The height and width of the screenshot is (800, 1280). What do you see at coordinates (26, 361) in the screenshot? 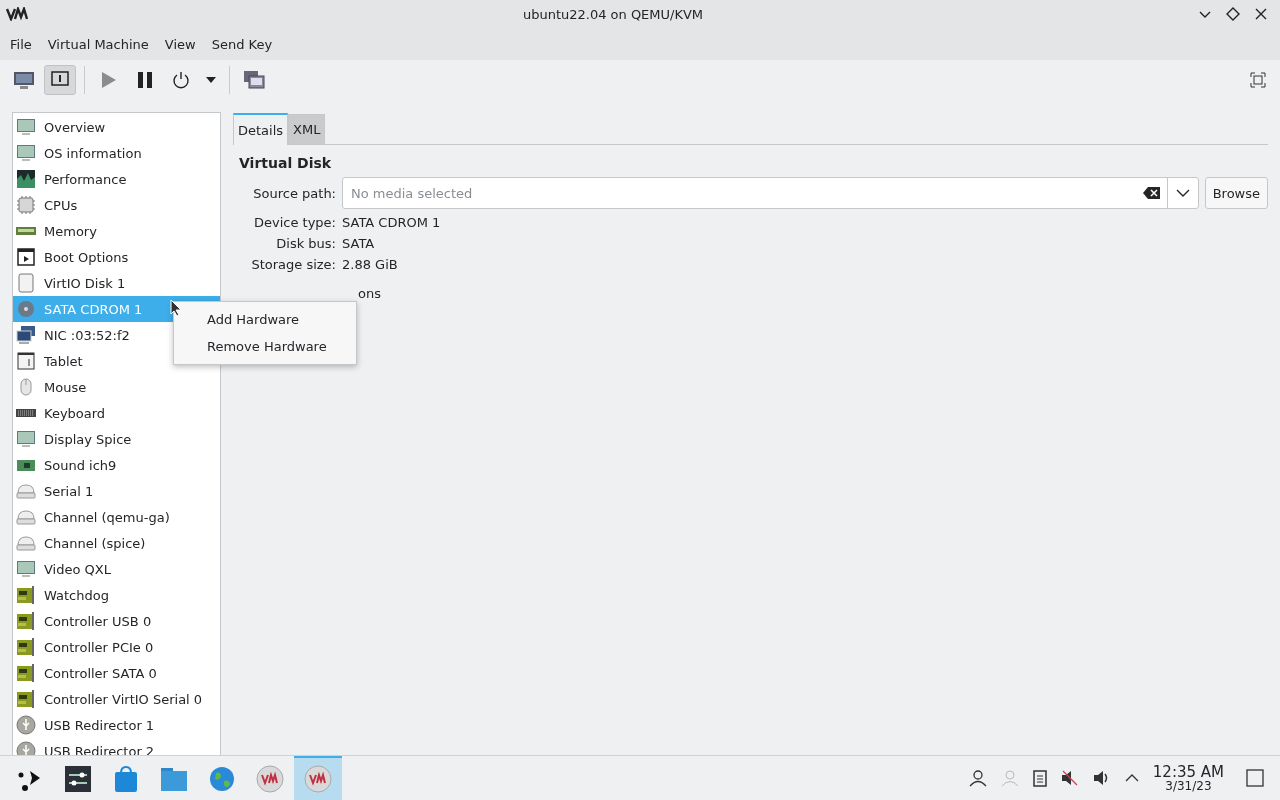
I see `tablet-icon` at bounding box center [26, 361].